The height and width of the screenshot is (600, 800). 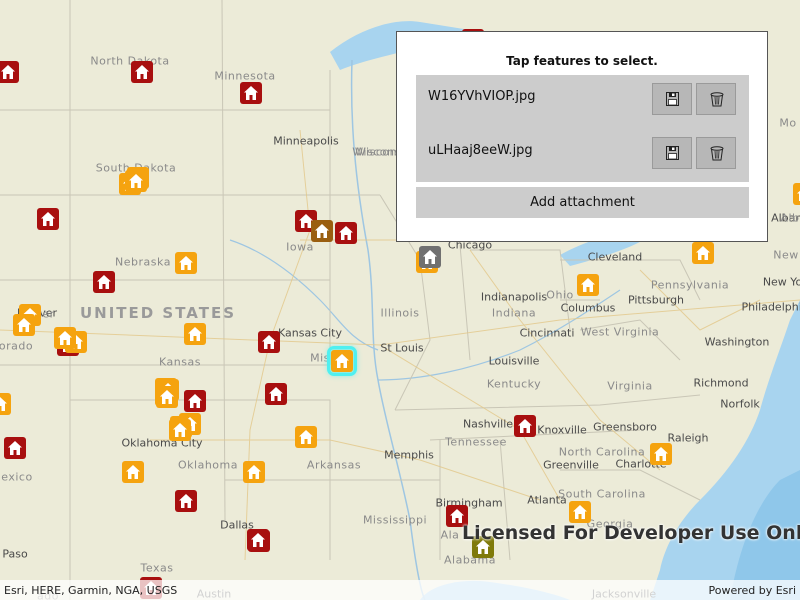 What do you see at coordinates (752, 590) in the screenshot?
I see `powered-by-text: Powered by Esri` at bounding box center [752, 590].